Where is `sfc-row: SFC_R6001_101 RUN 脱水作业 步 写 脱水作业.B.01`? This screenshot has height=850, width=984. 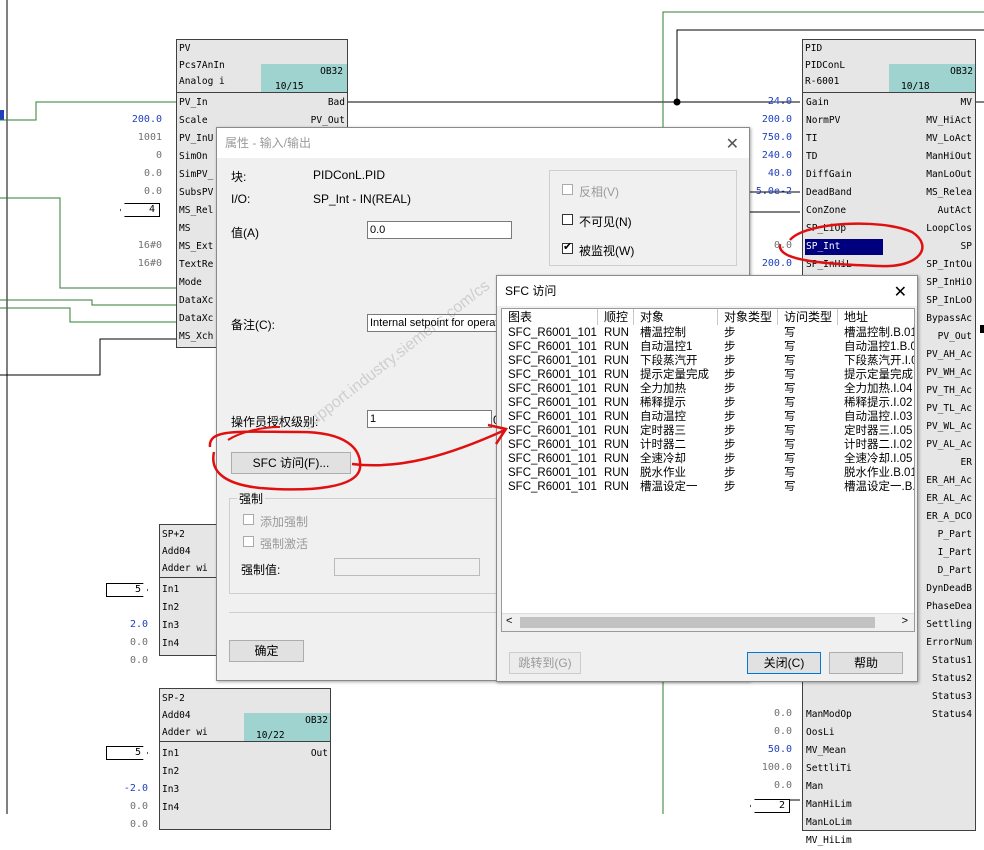
sfc-row: SFC_R6001_101 RUN 脱水作业 步 写 脱水作业.B.01 is located at coordinates (708, 473).